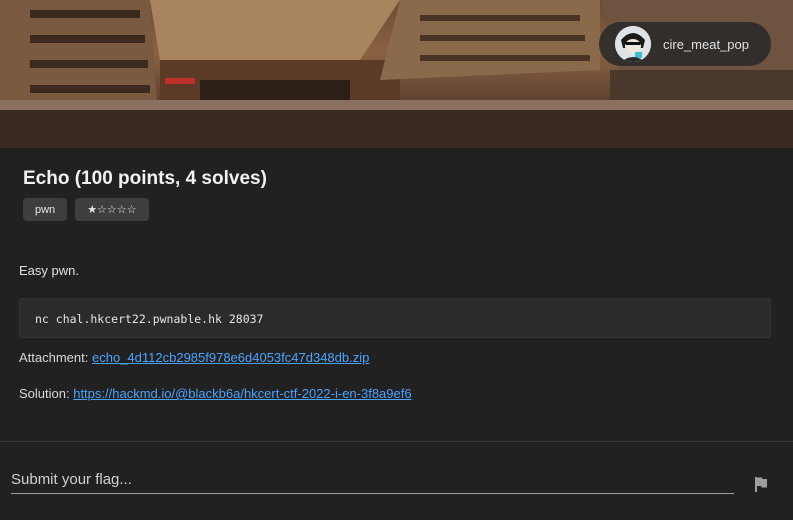 Image resolution: width=793 pixels, height=520 pixels. Describe the element at coordinates (396, 441) in the screenshot. I see `divider` at that location.